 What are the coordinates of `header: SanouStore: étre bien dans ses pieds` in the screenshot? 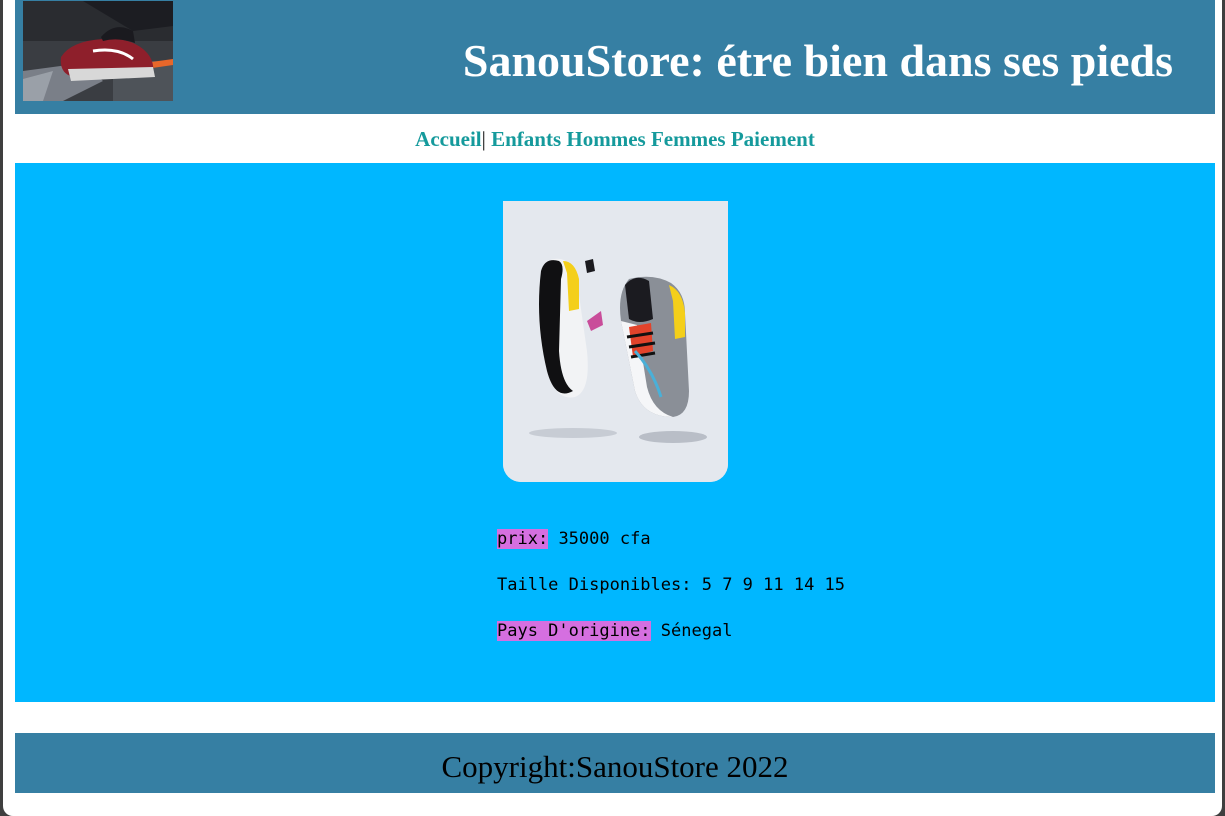 It's located at (615, 57).